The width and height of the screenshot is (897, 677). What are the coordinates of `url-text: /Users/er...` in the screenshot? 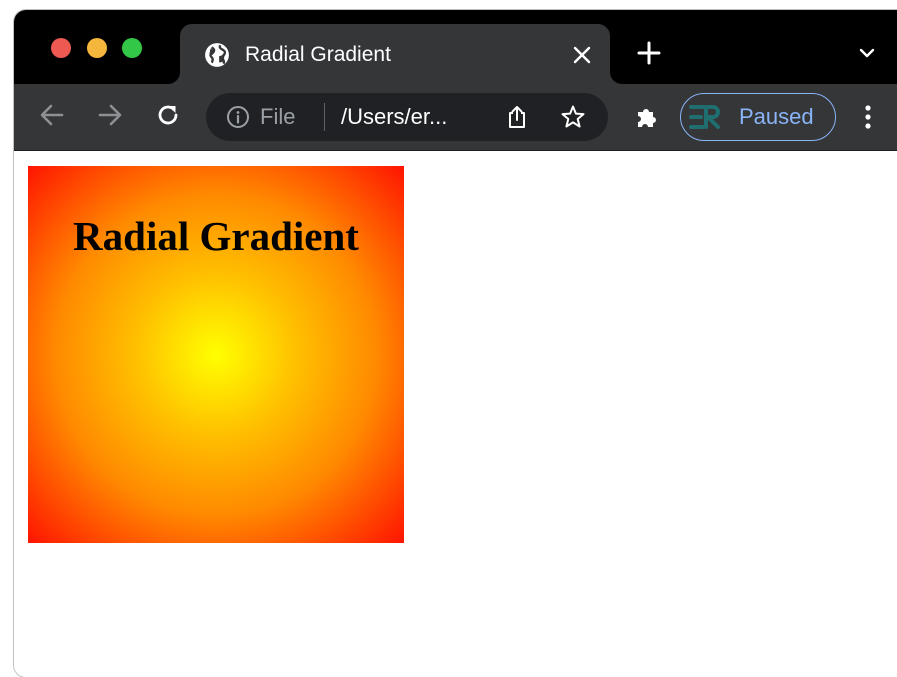 It's located at (394, 117).